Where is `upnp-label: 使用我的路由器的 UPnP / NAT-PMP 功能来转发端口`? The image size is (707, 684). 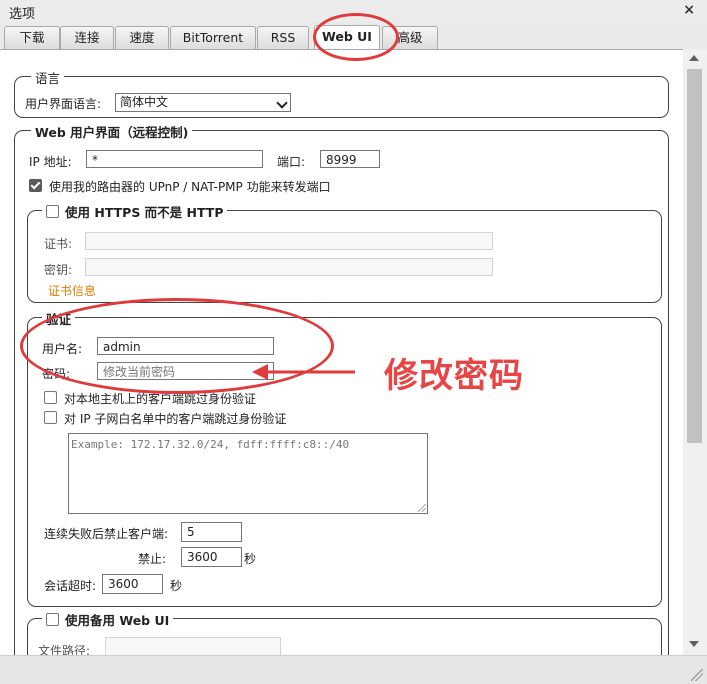 upnp-label: 使用我的路由器的 UPnP / NAT-PMP 功能来转发端口 is located at coordinates (190, 187).